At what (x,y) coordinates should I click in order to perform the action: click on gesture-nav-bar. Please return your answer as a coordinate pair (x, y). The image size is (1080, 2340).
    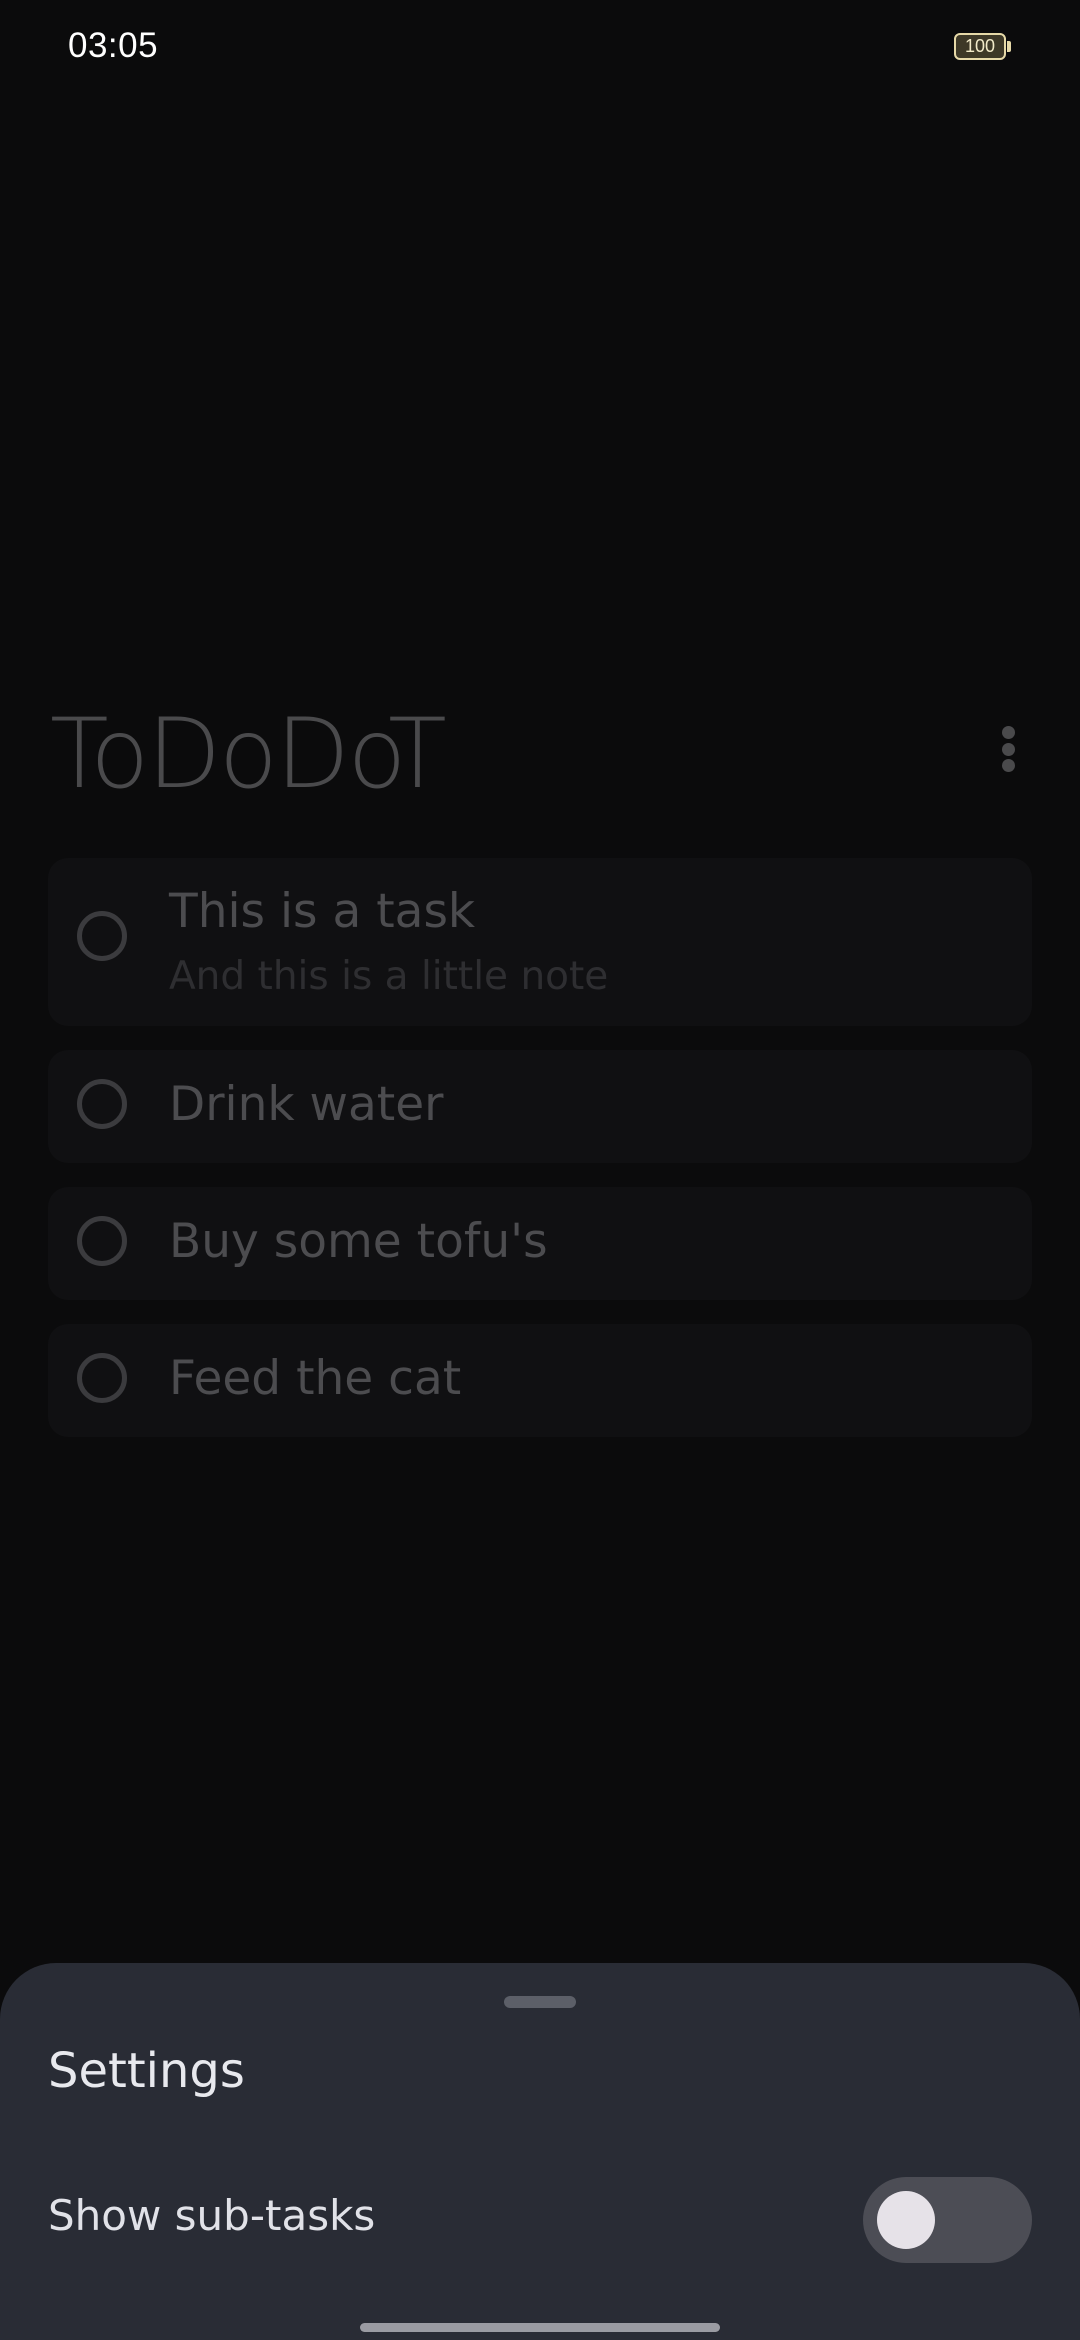
    Looking at the image, I should click on (540, 2327).